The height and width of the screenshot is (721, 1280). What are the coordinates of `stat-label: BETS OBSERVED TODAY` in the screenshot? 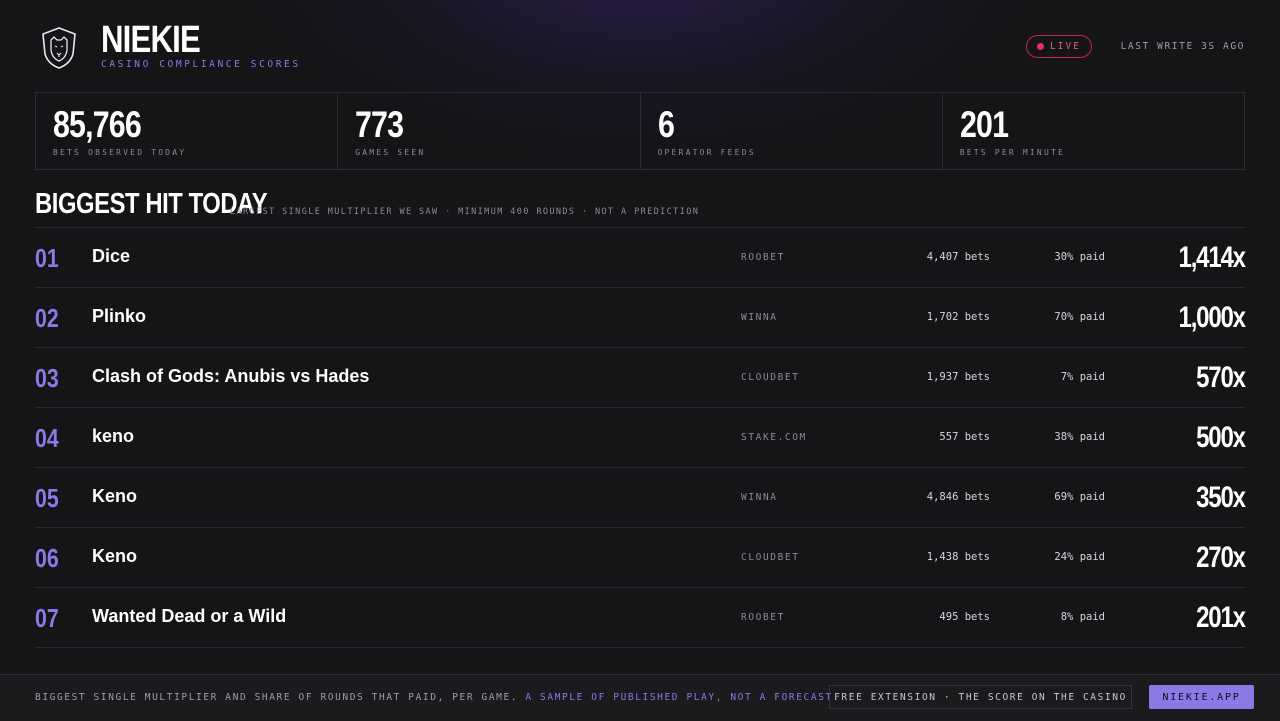 It's located at (120, 152).